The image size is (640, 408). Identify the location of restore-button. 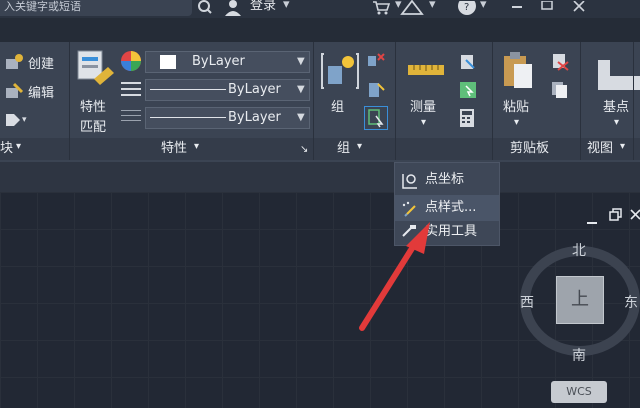
(547, 9).